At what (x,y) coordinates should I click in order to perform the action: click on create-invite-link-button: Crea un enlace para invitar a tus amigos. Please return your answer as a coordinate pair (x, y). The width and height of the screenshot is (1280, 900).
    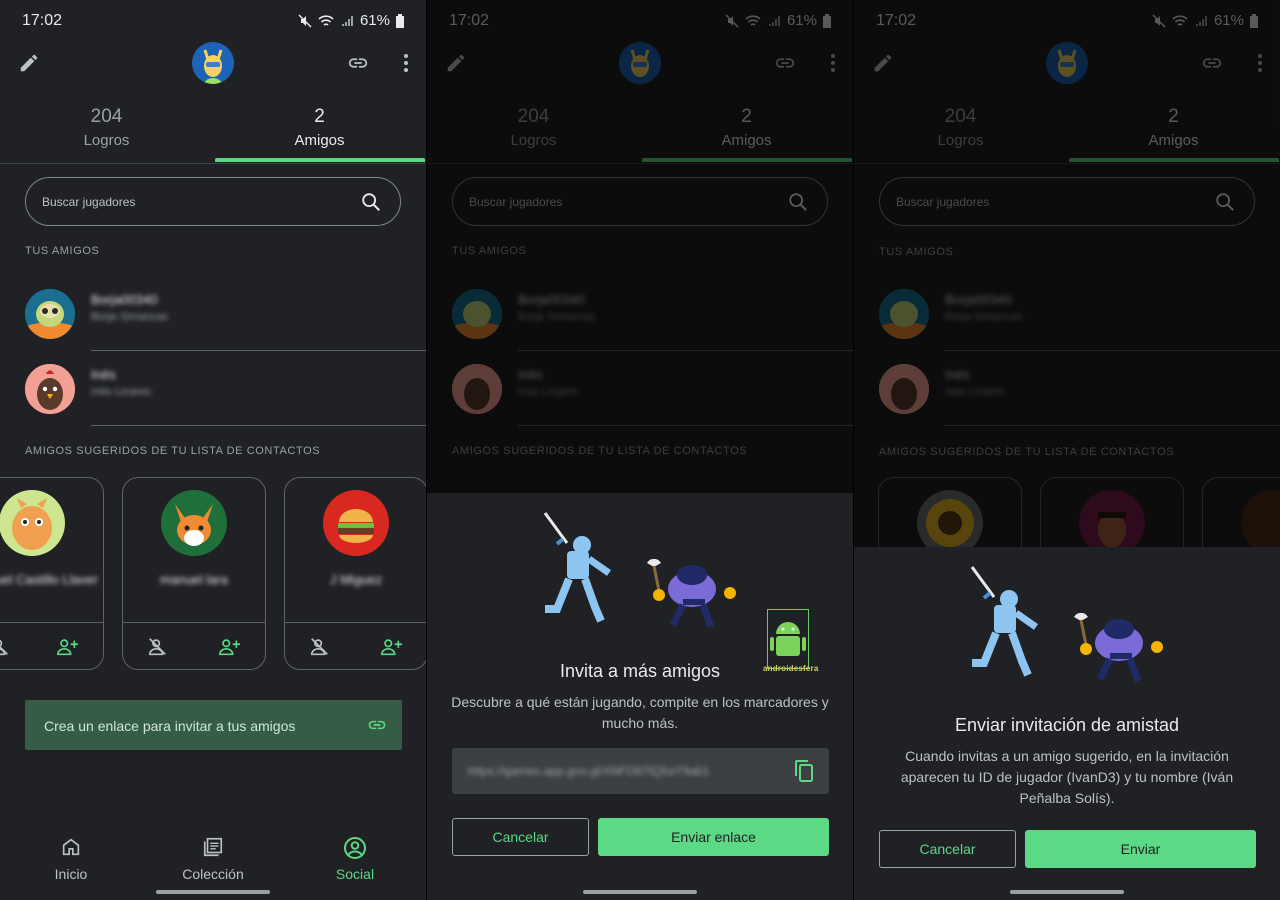
    Looking at the image, I should click on (213, 725).